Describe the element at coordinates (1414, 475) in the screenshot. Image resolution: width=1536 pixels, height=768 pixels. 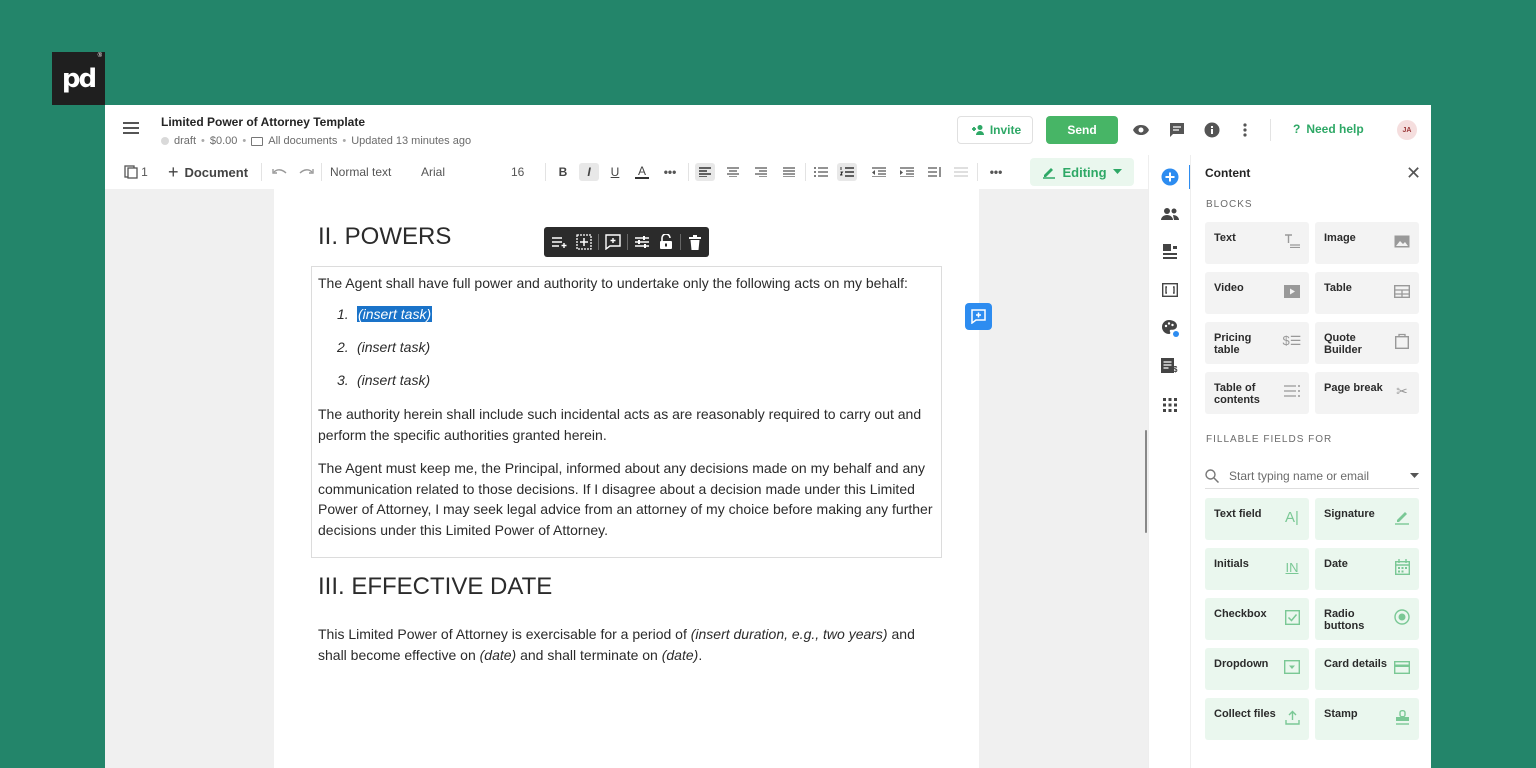
I see `chevron-down-icon` at that location.